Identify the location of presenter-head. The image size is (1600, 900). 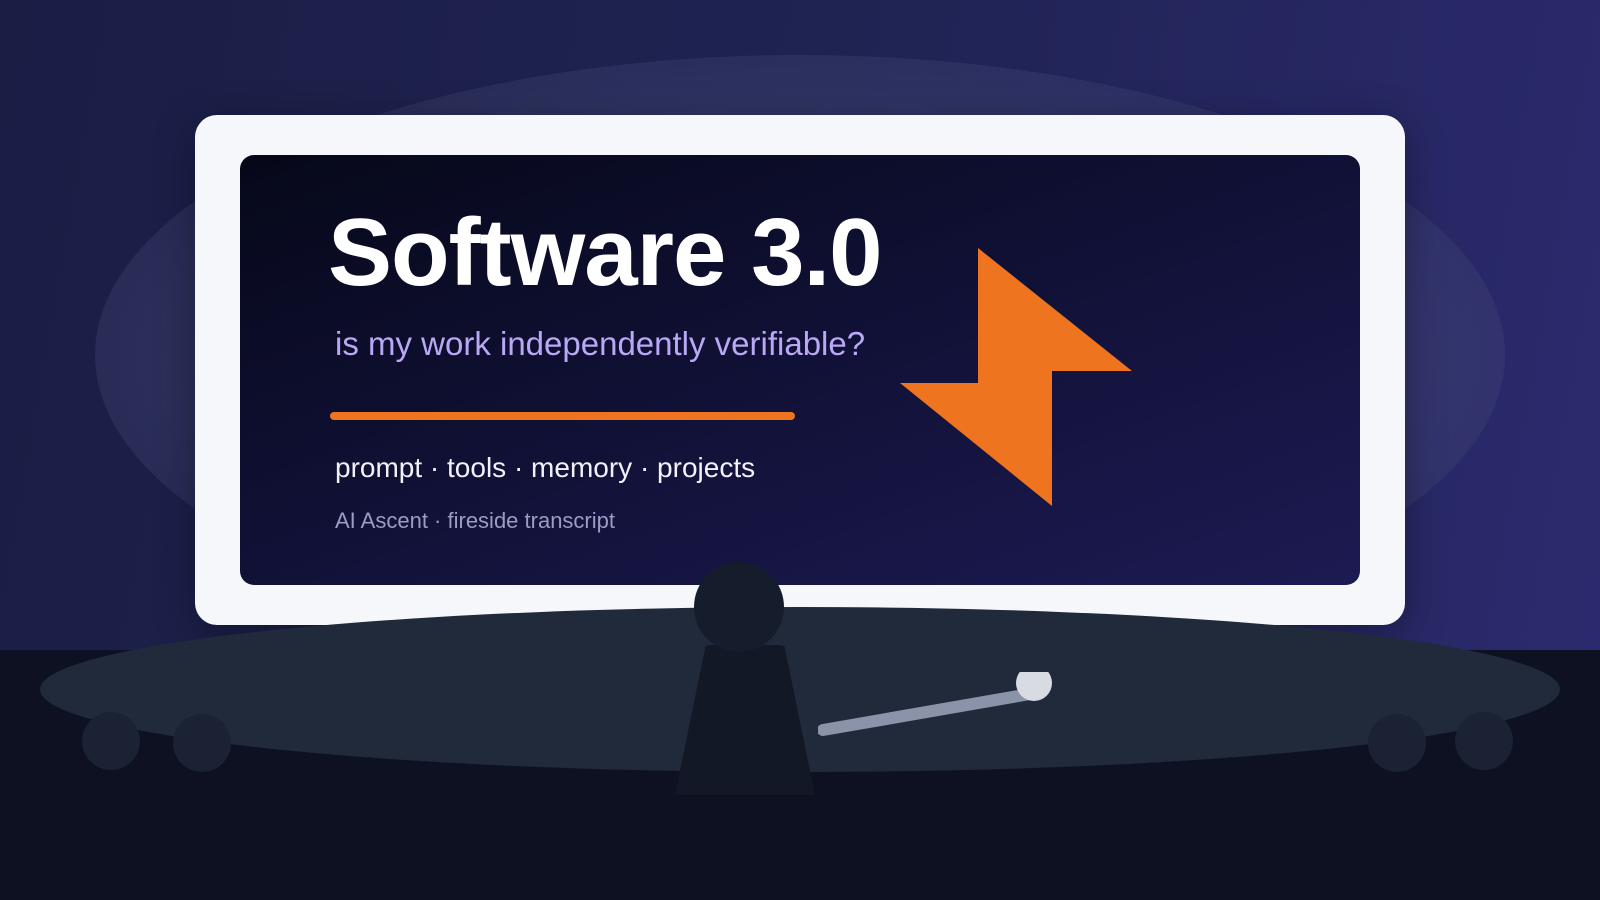
(739, 607).